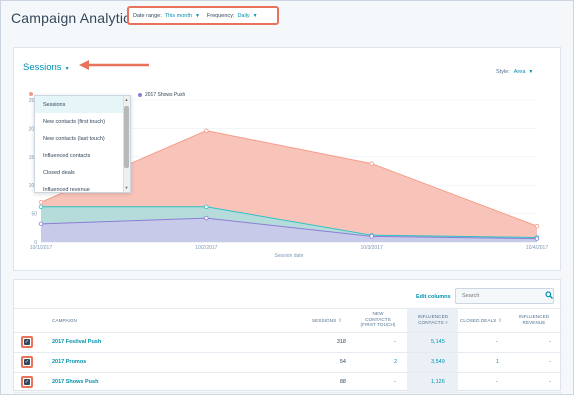 The image size is (574, 395). I want to click on sessions-value: 318, so click(341, 342).